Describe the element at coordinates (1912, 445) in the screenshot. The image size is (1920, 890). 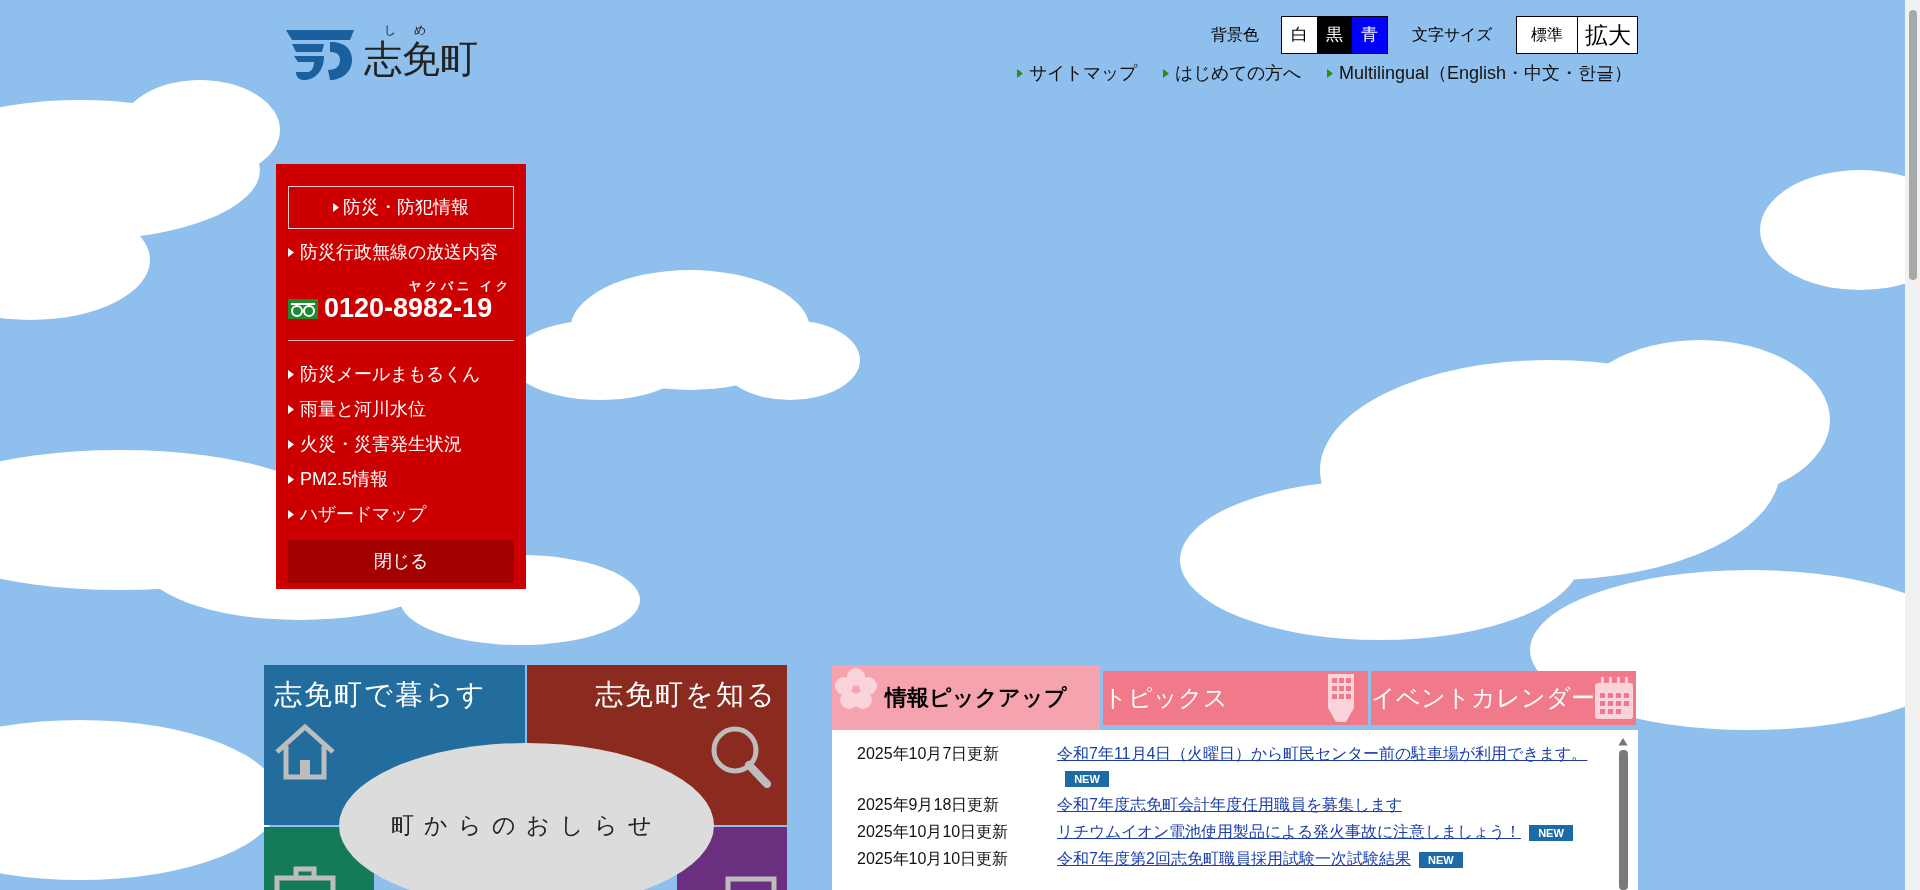
I see `page-scrollbar` at that location.